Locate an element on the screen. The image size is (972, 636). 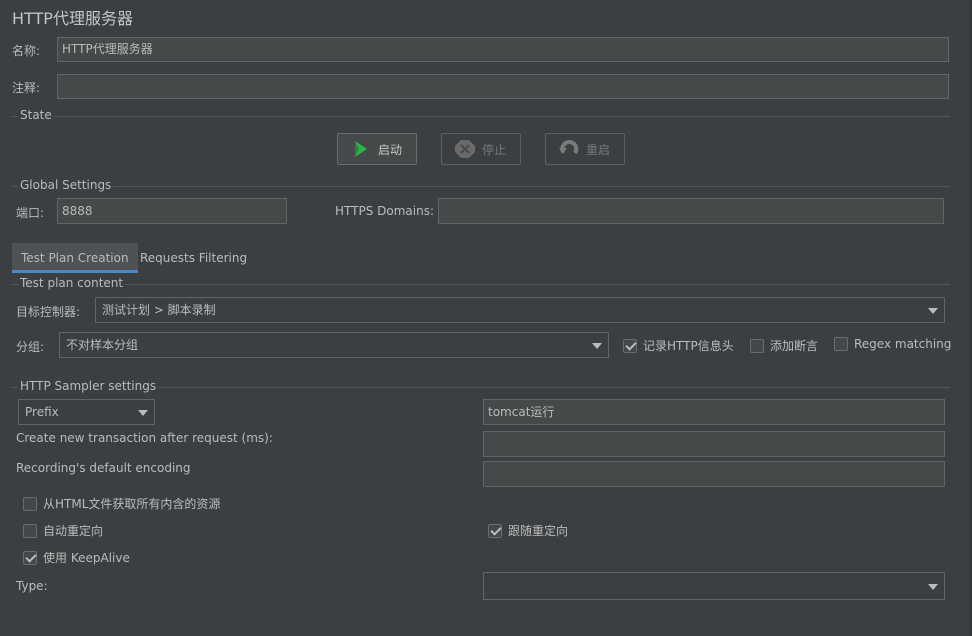
state-section: State is located at coordinates (481, 115).